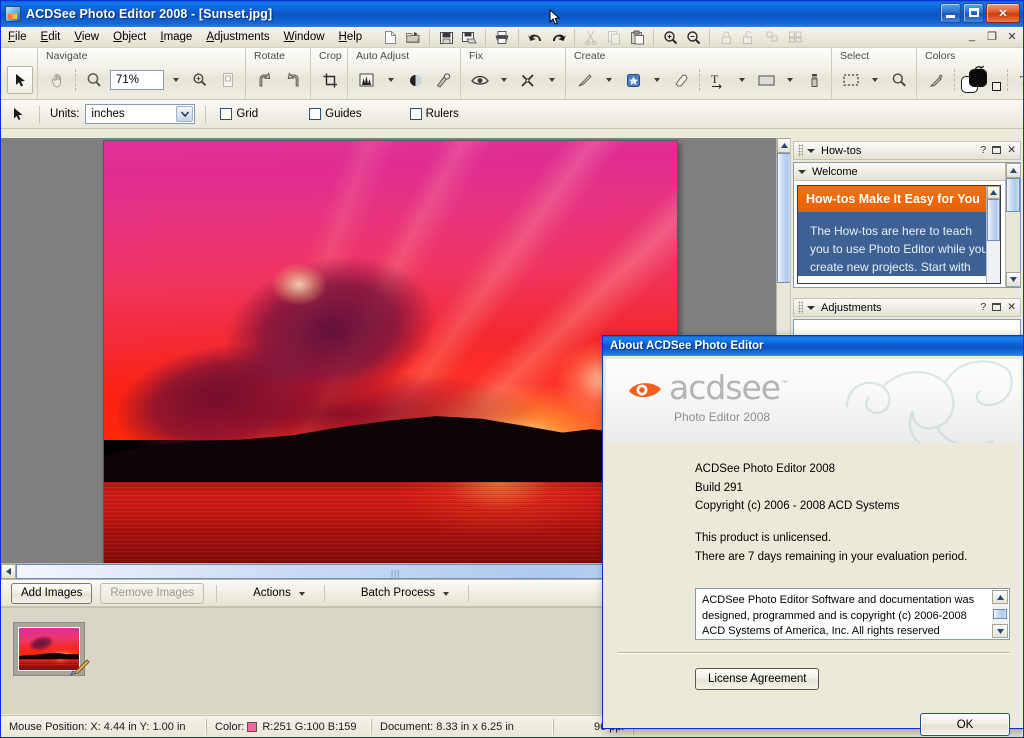  Describe the element at coordinates (239, 114) in the screenshot. I see `grid-checkbox: Grid` at that location.